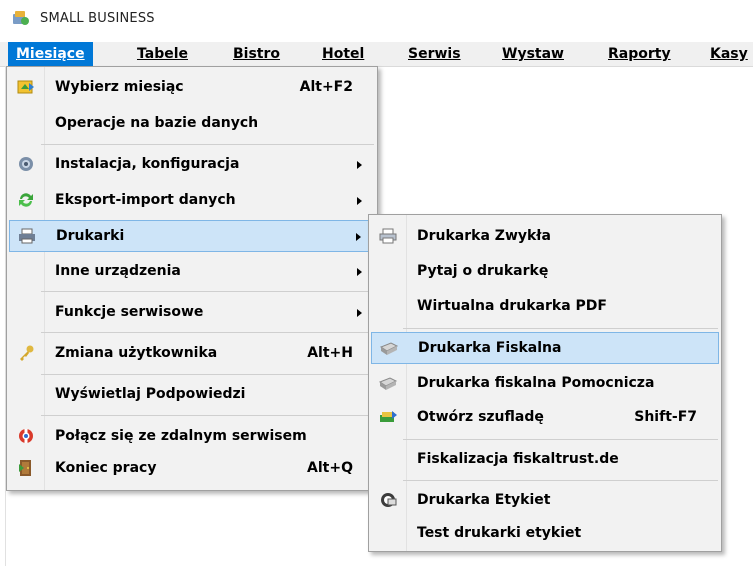 The image size is (753, 566). What do you see at coordinates (536, 383) in the screenshot?
I see `menu-item-label: Drukarka fiskalna Pomocnicza` at bounding box center [536, 383].